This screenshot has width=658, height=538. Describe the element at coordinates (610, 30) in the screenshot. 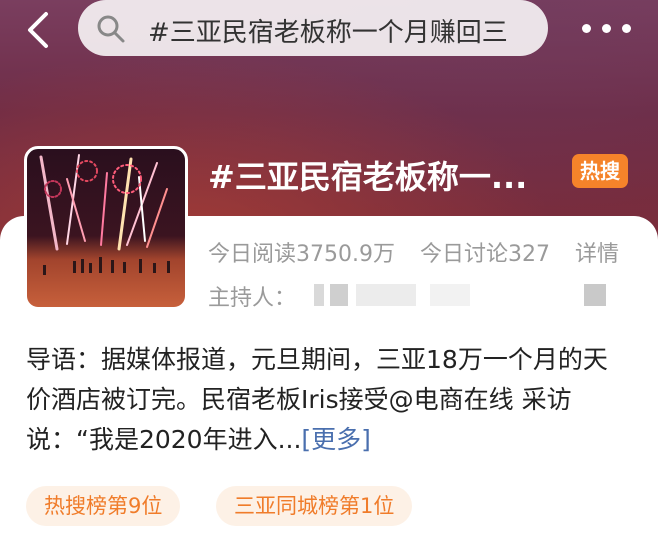

I see `more-button` at that location.